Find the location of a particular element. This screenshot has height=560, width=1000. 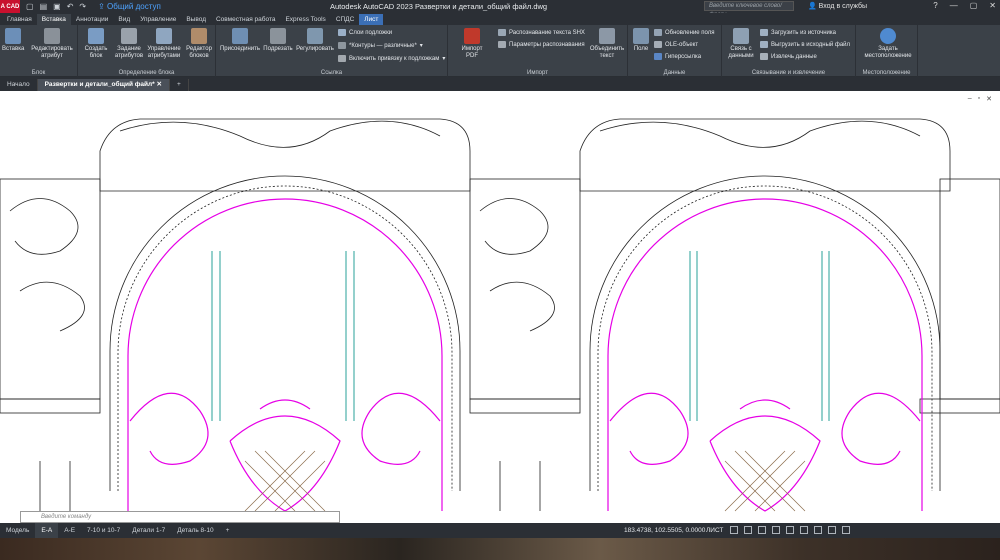

recognition-settings-button: Параметры распознавания is located at coordinates (541, 44).